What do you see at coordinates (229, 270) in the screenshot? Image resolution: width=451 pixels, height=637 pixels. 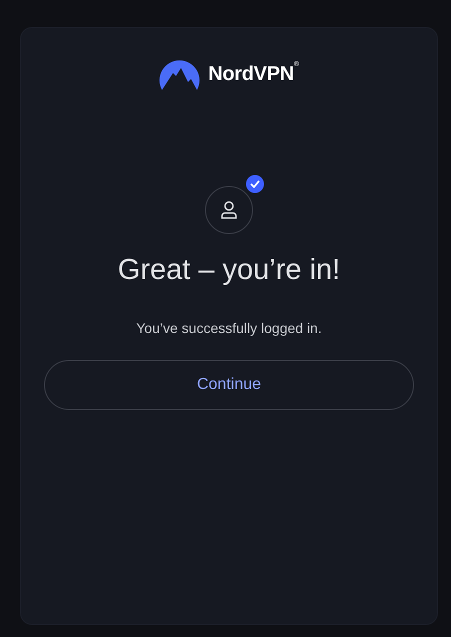 I see `page-title: Great – you’re in!` at bounding box center [229, 270].